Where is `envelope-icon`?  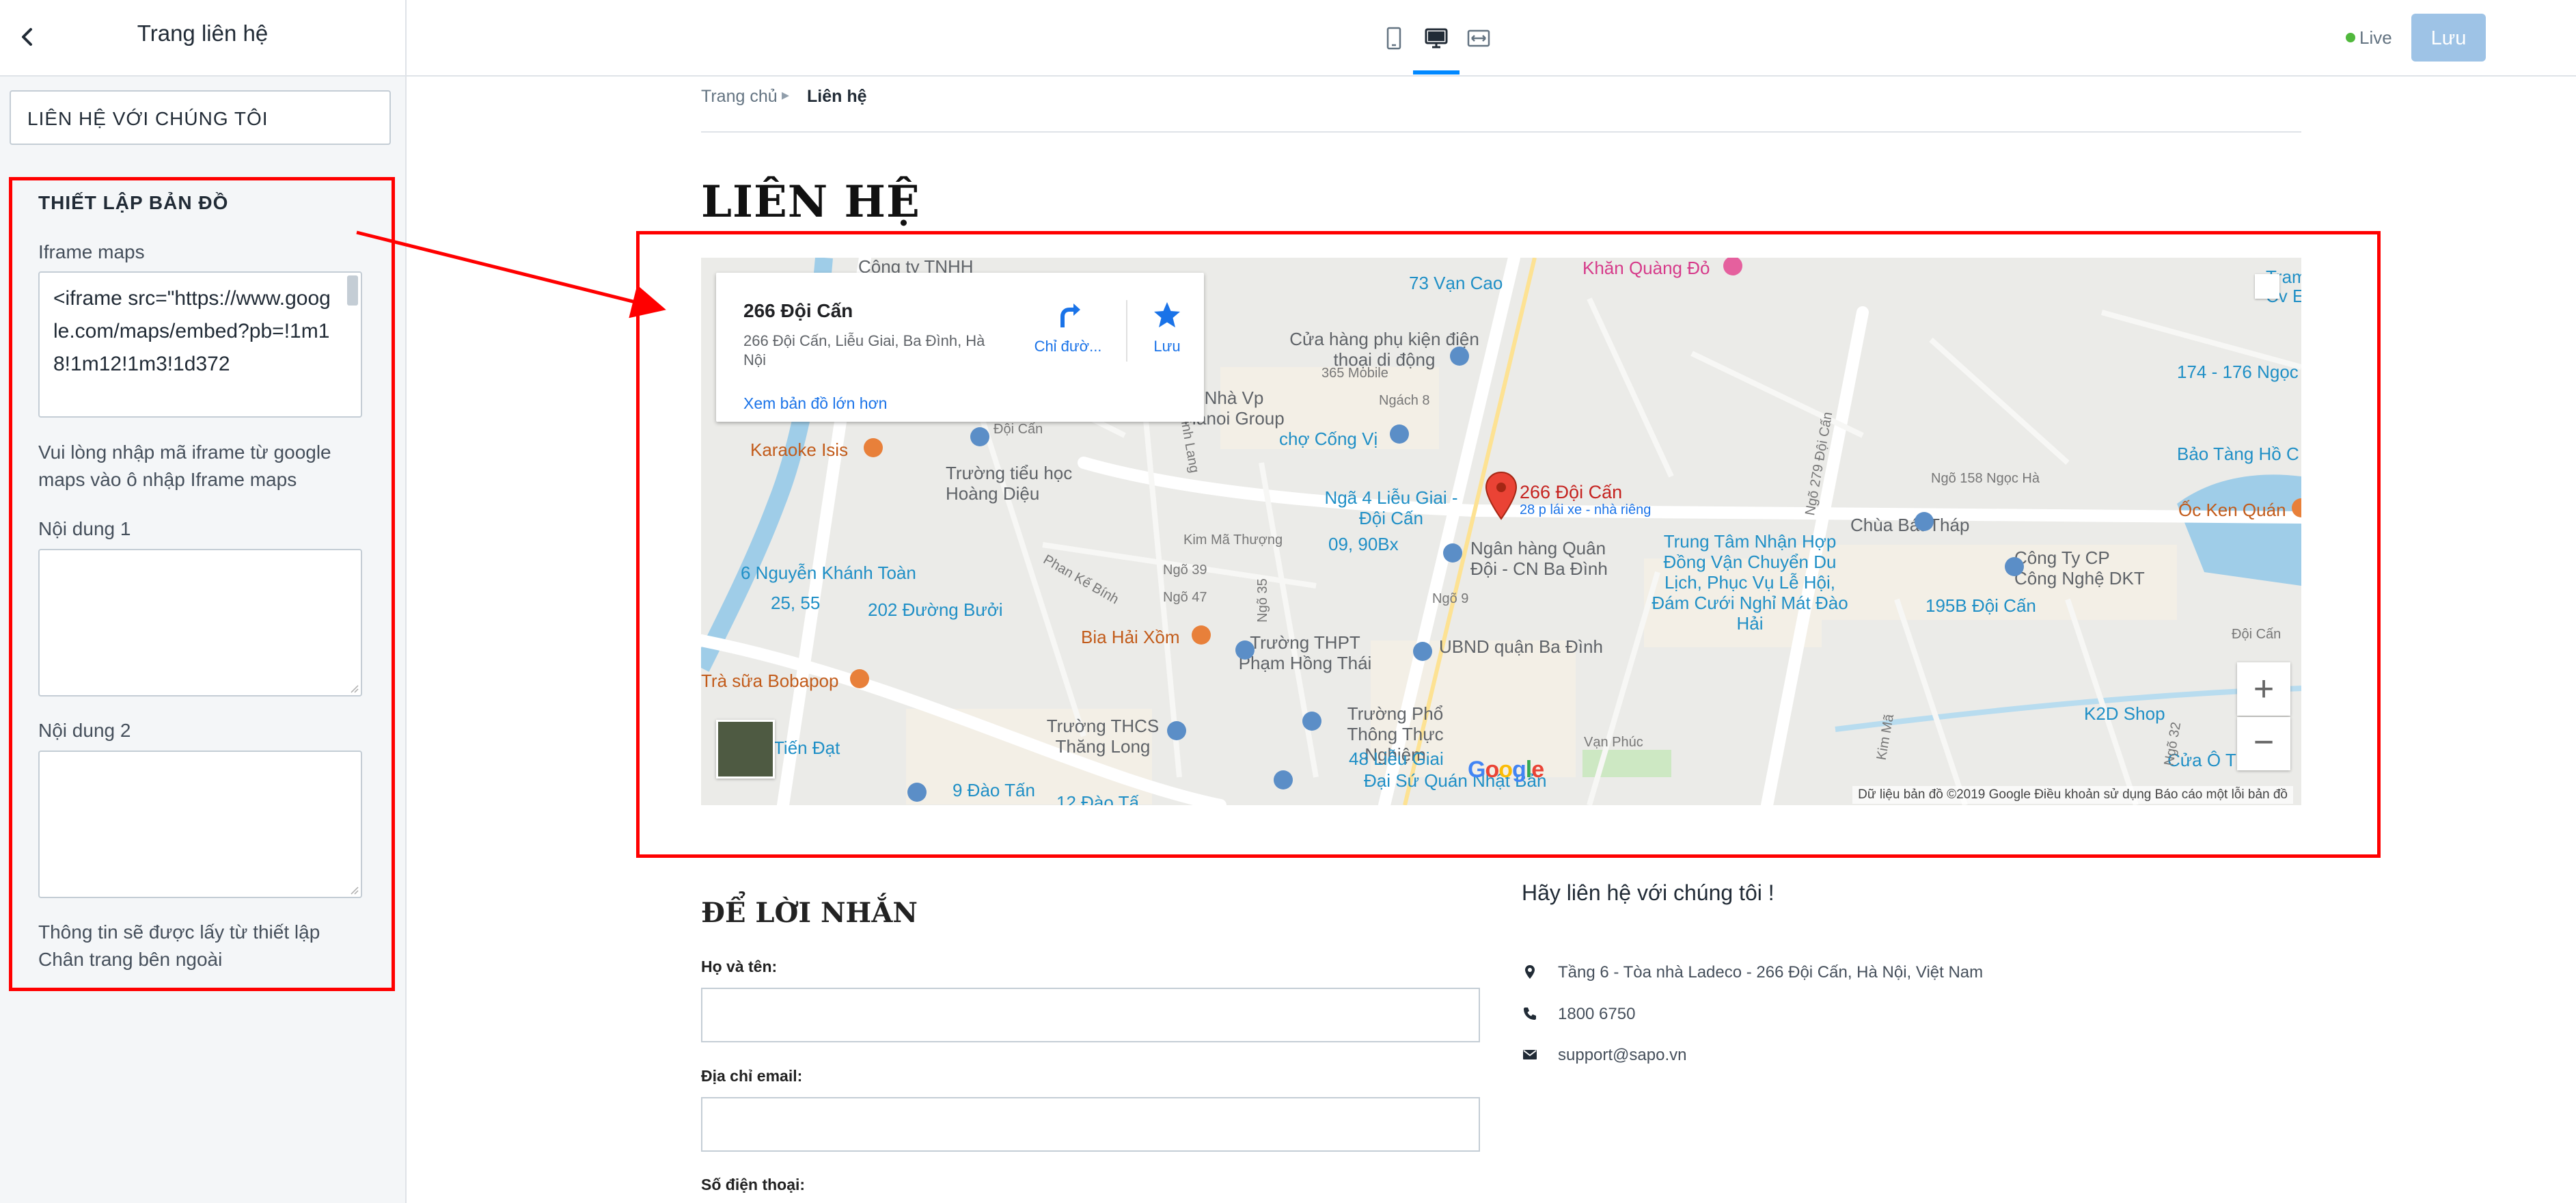 envelope-icon is located at coordinates (1530, 1054).